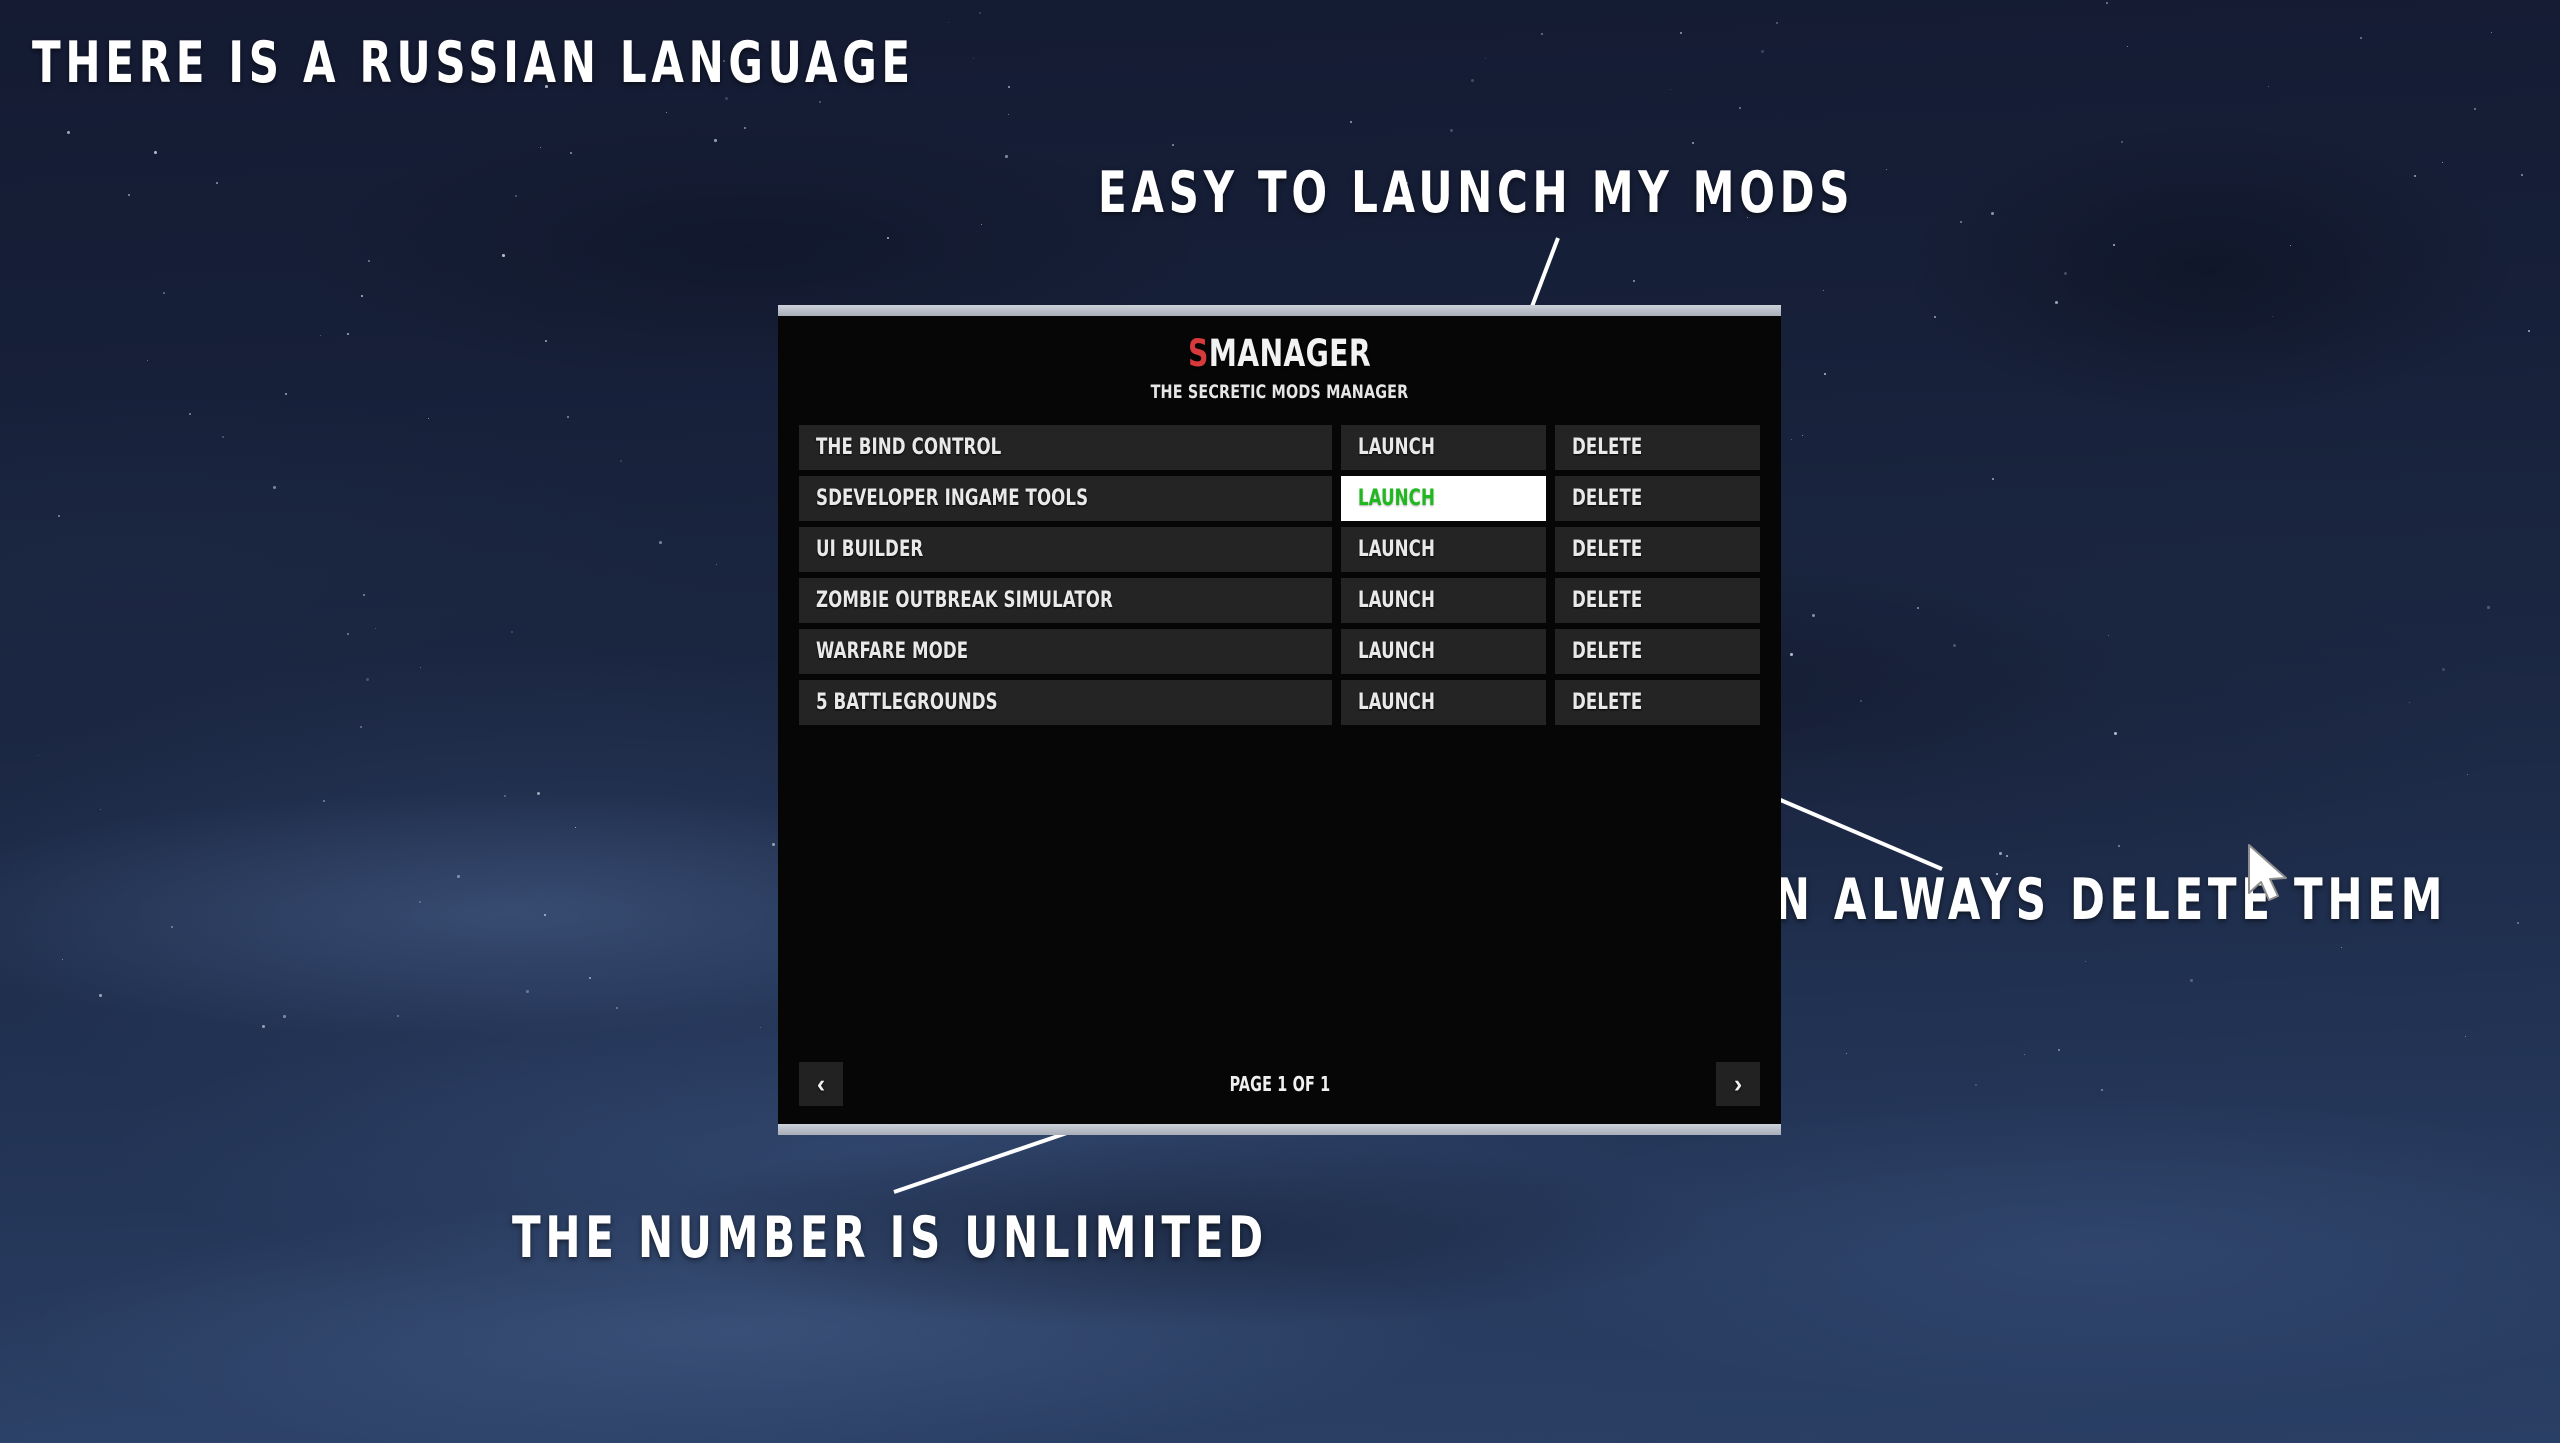 This screenshot has width=2560, height=1443. I want to click on mod-row: 5 BATTLEGROUNDS LAUNCH DELETE, so click(1279, 702).